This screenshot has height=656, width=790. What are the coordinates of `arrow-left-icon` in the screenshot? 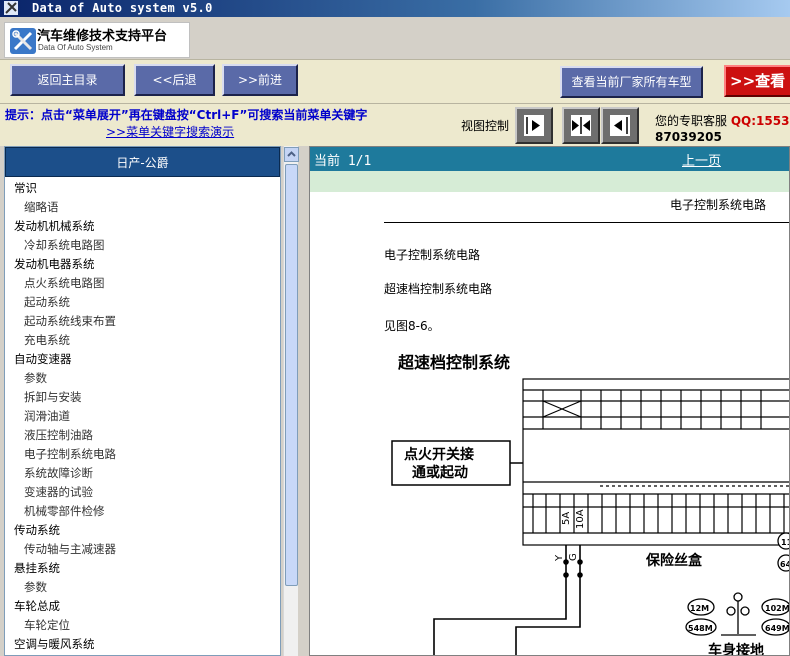 It's located at (620, 125).